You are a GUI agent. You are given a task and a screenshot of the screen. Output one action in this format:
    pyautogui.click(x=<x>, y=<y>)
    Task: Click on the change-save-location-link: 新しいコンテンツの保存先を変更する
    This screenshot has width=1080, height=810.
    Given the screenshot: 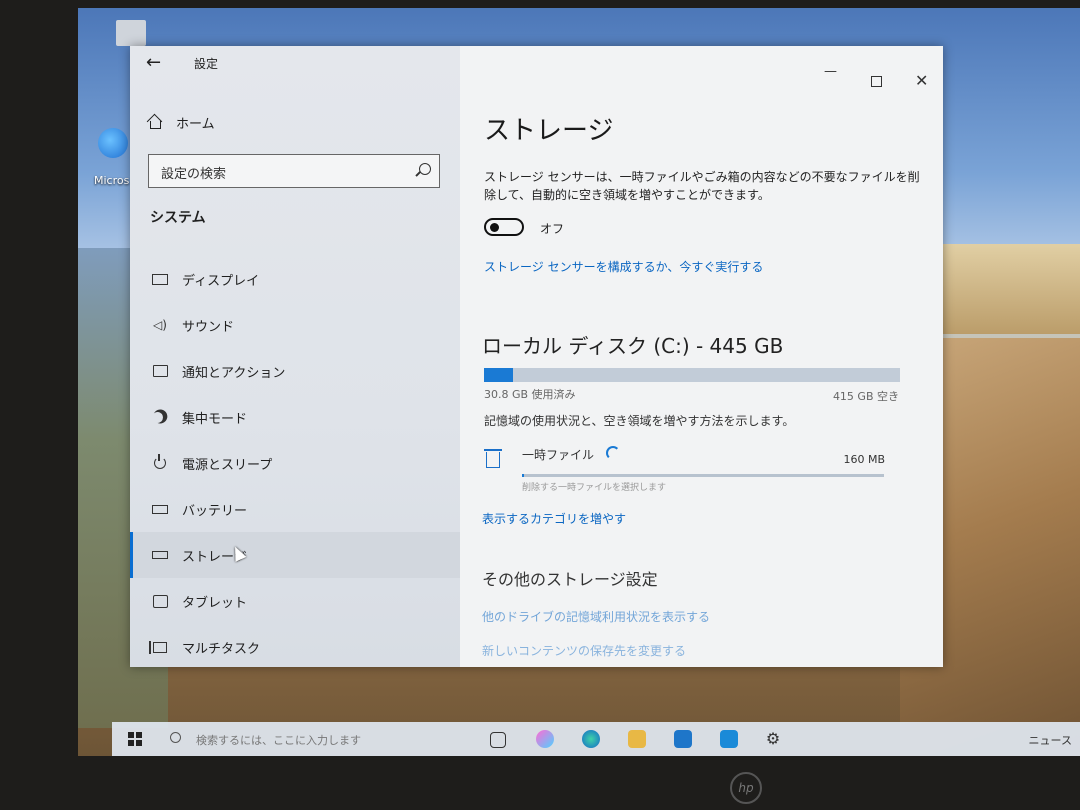 What is the action you would take?
    pyautogui.click(x=584, y=650)
    